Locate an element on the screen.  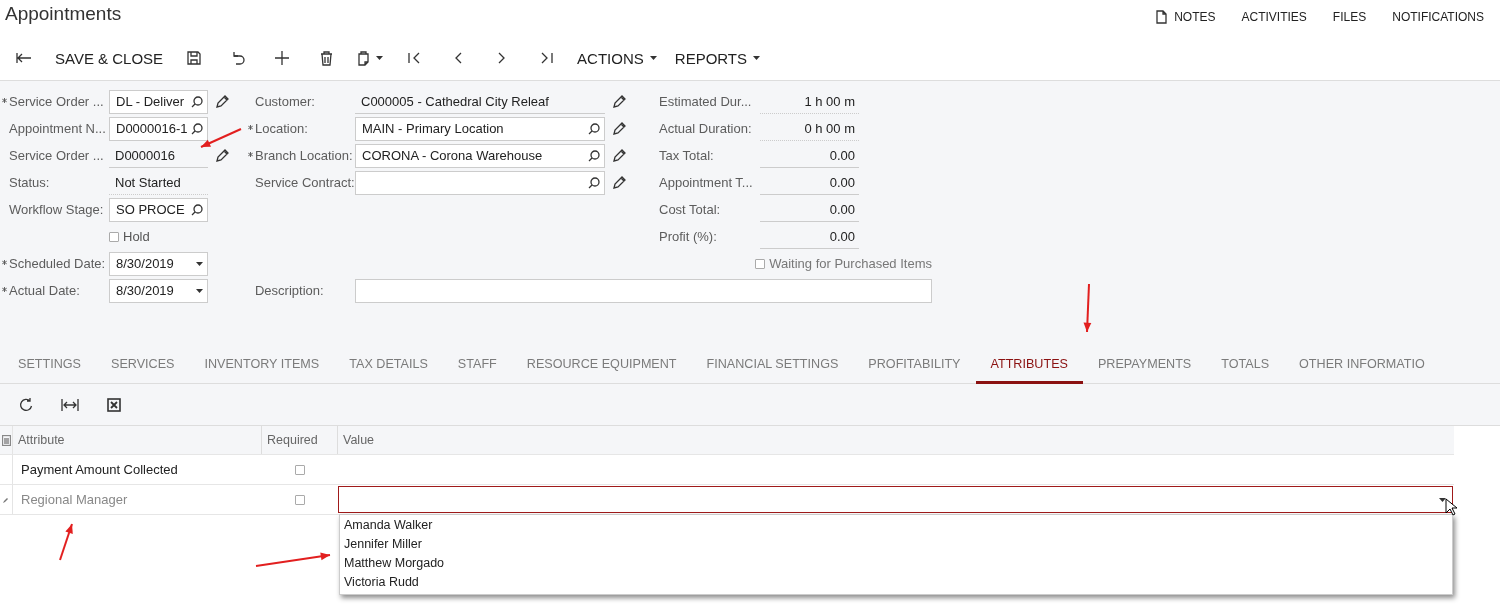
field-label: Service Contract: is located at coordinates (305, 182).